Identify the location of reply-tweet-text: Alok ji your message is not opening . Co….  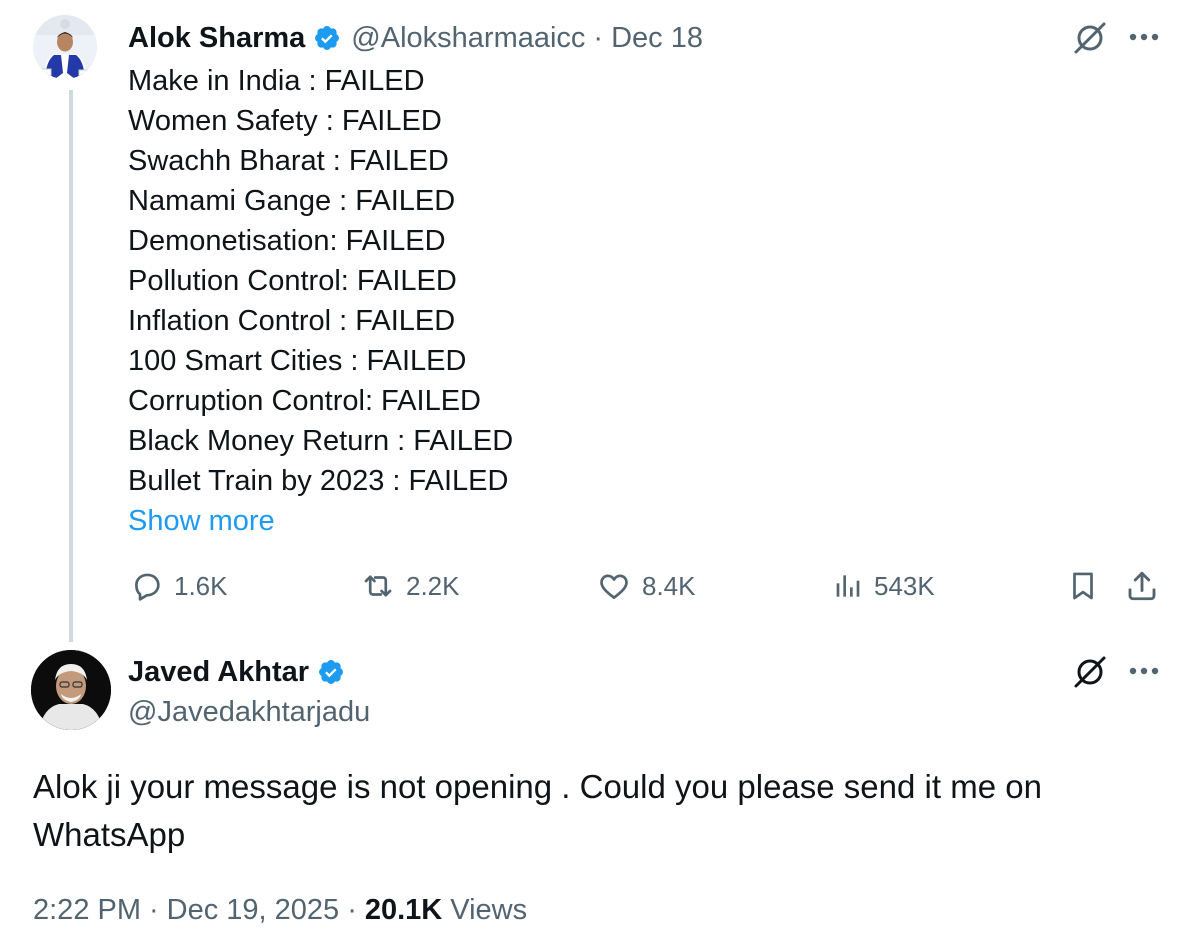
(537, 810).